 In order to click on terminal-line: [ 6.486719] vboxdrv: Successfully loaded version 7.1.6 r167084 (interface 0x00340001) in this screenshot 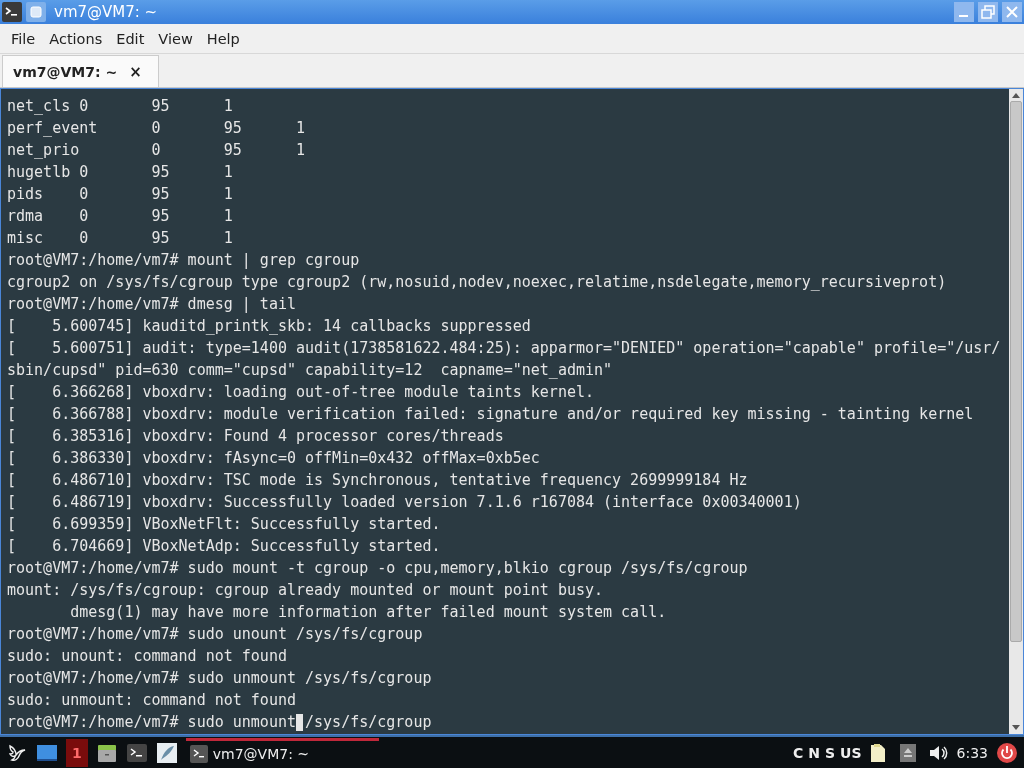, I will do `click(404, 502)`.